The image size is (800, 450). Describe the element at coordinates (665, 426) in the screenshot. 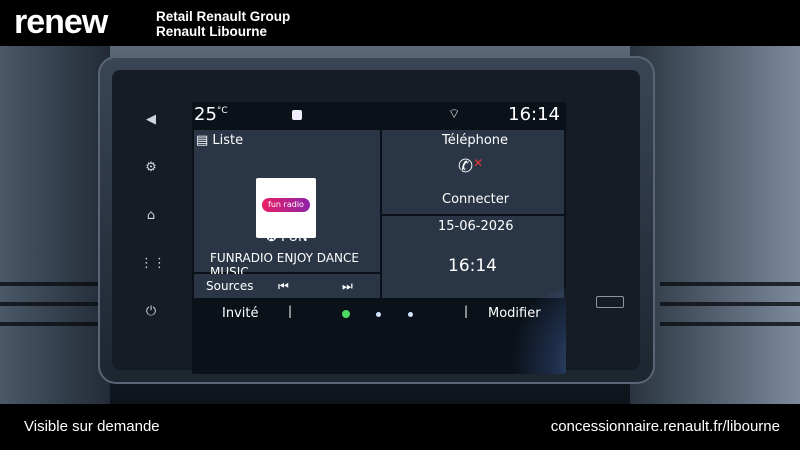

I see `dealer-url: concessionnaire.renault.fr/libourne` at that location.